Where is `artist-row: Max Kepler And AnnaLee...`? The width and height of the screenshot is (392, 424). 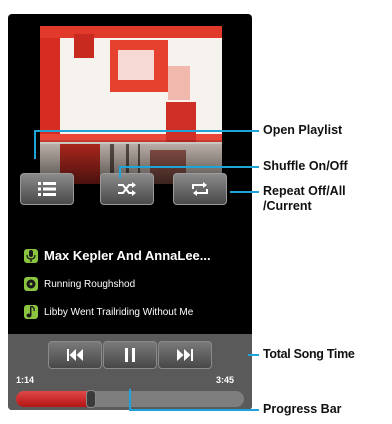
artist-row: Max Kepler And AnnaLee... is located at coordinates (117, 255).